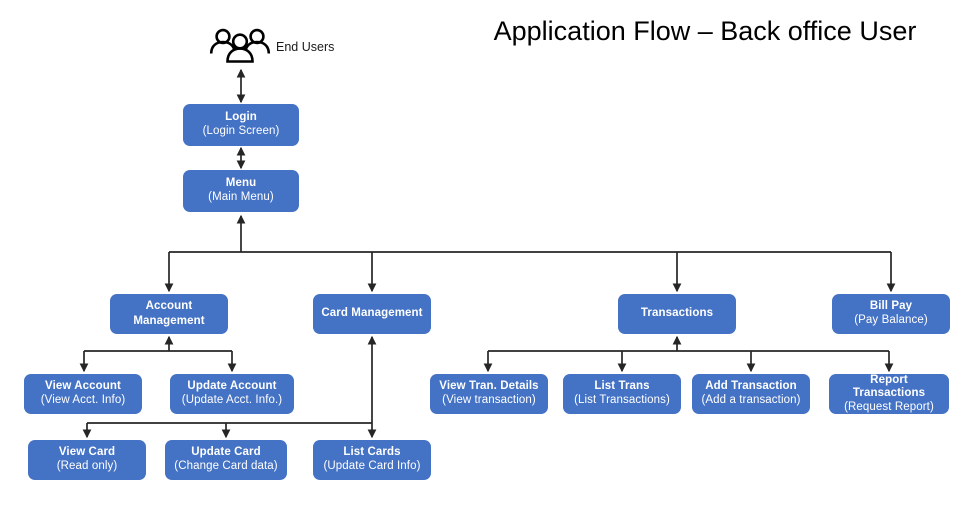  I want to click on node-view-account-title: View Account, so click(83, 386).